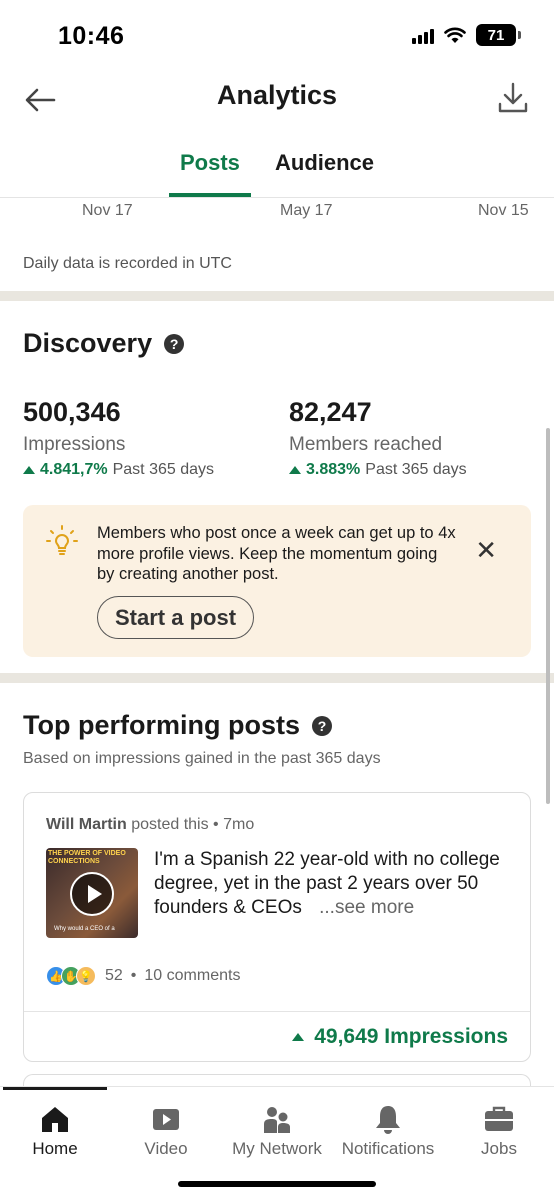 This screenshot has width=554, height=1200. What do you see at coordinates (503, 210) in the screenshot?
I see `axis-label: Nov 15` at bounding box center [503, 210].